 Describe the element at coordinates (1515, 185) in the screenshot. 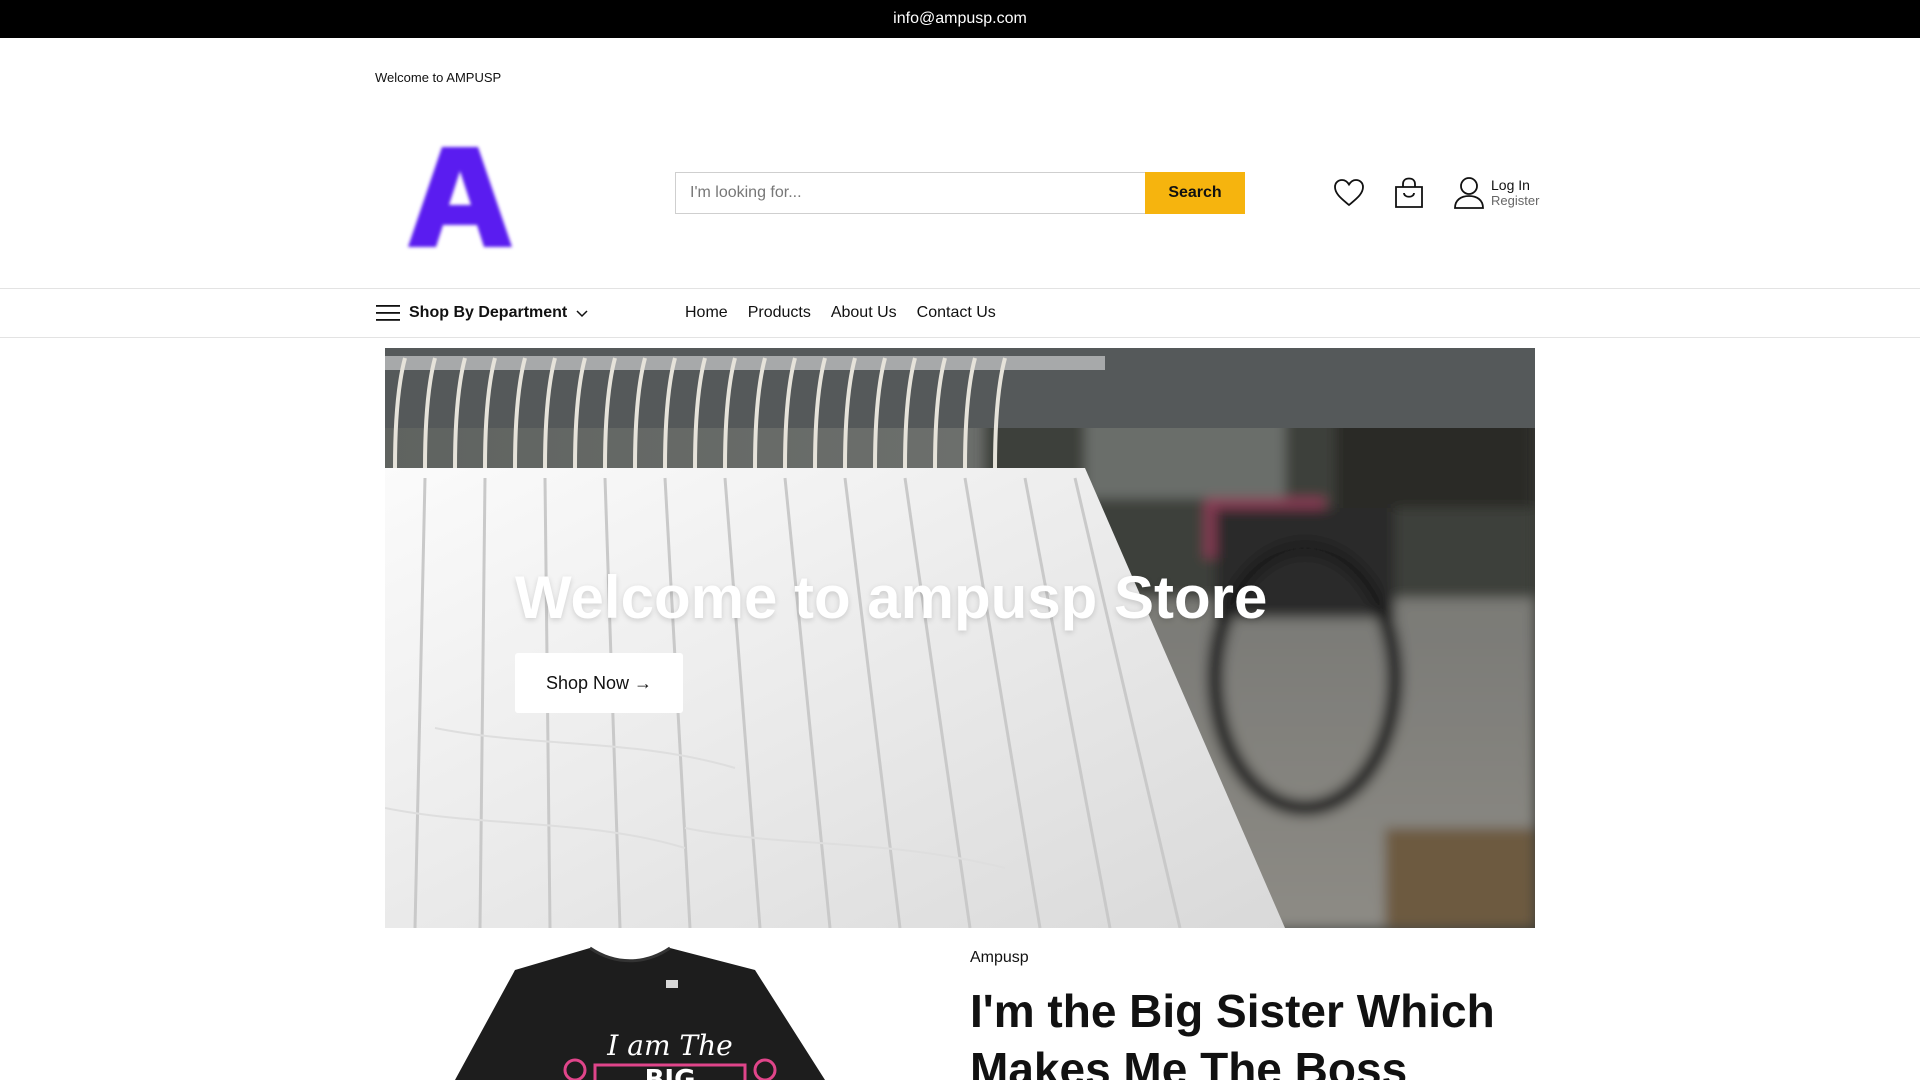

I see `login-link: Log In` at that location.